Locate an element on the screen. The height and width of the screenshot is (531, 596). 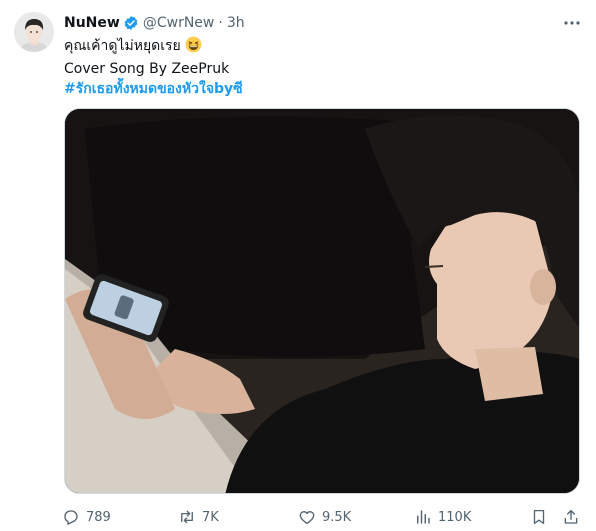
avatar is located at coordinates (34, 32).